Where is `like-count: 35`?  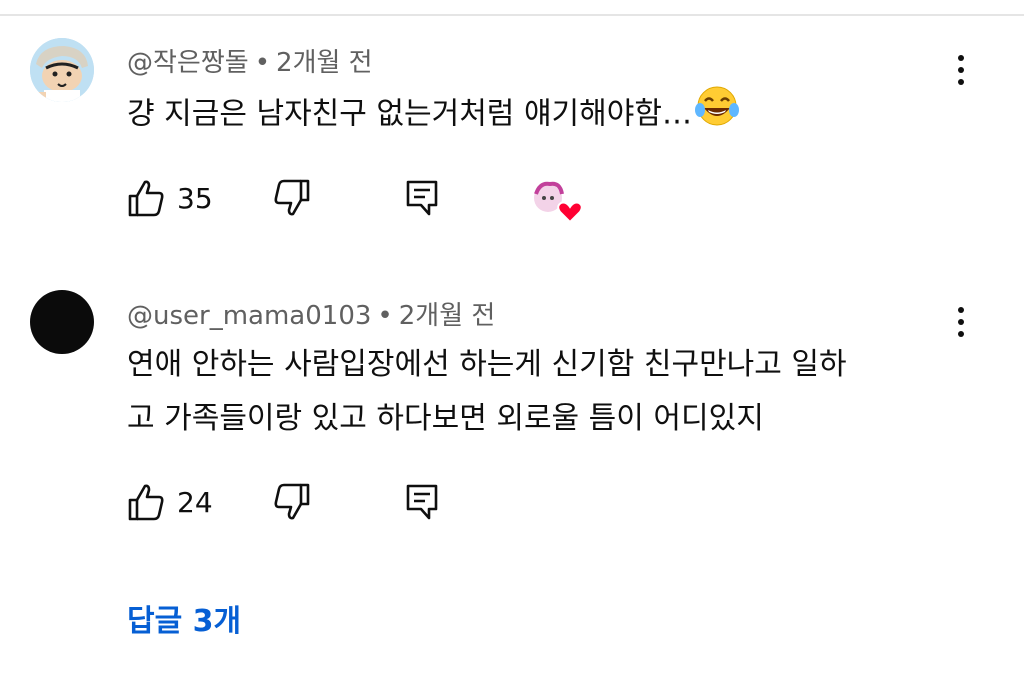
like-count: 35 is located at coordinates (195, 198).